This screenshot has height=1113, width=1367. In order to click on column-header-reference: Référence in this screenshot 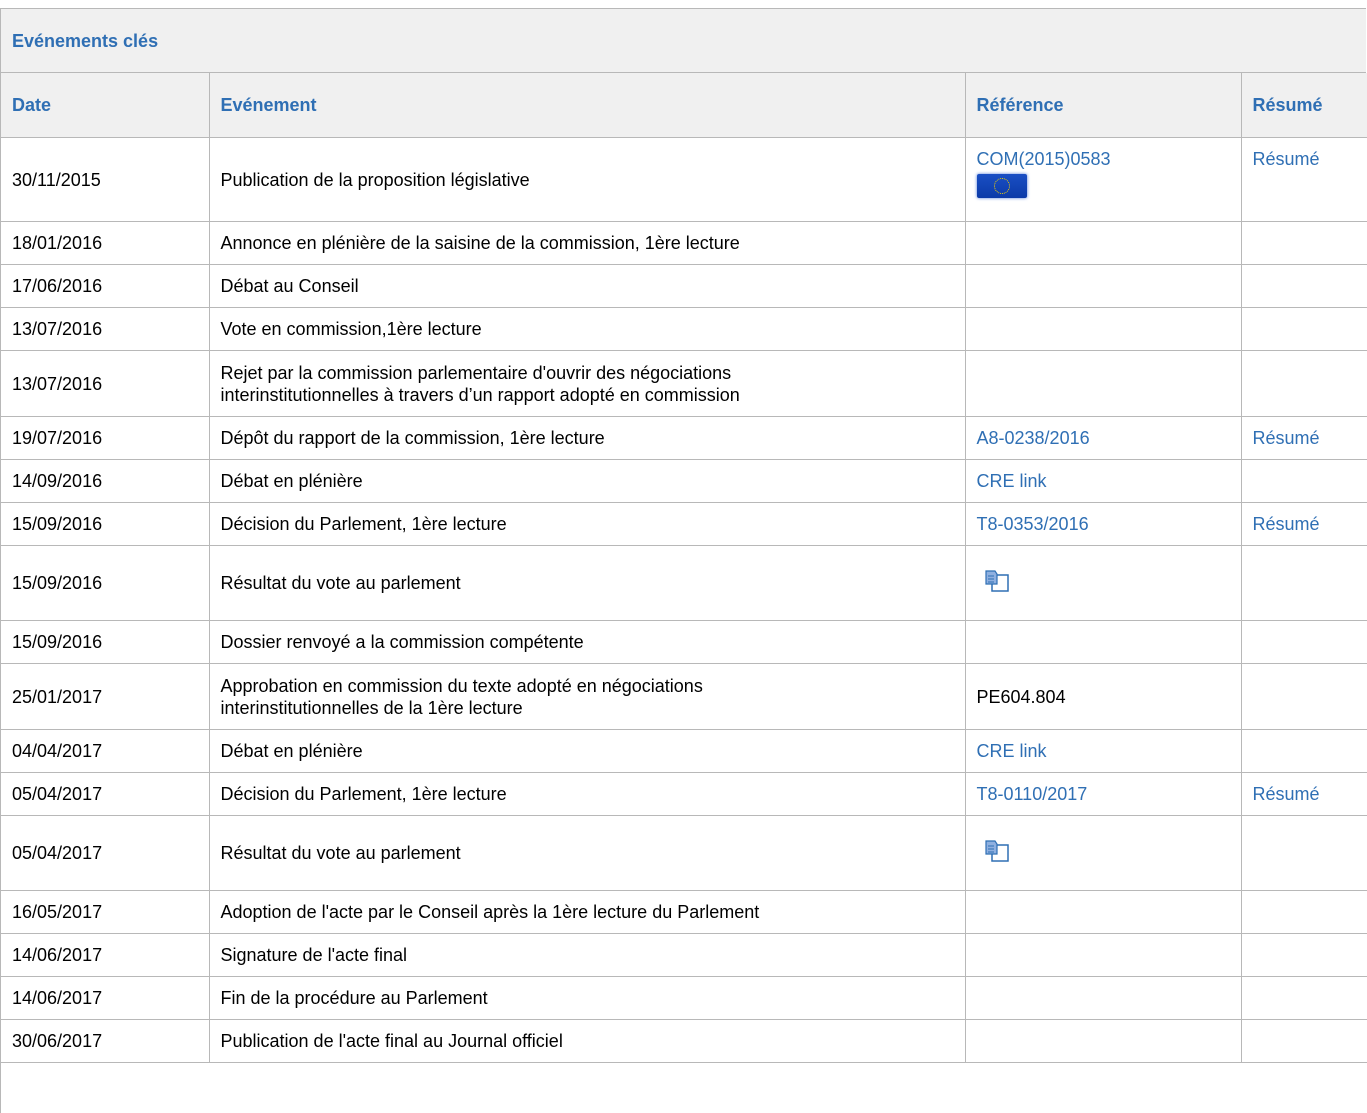, I will do `click(1103, 105)`.